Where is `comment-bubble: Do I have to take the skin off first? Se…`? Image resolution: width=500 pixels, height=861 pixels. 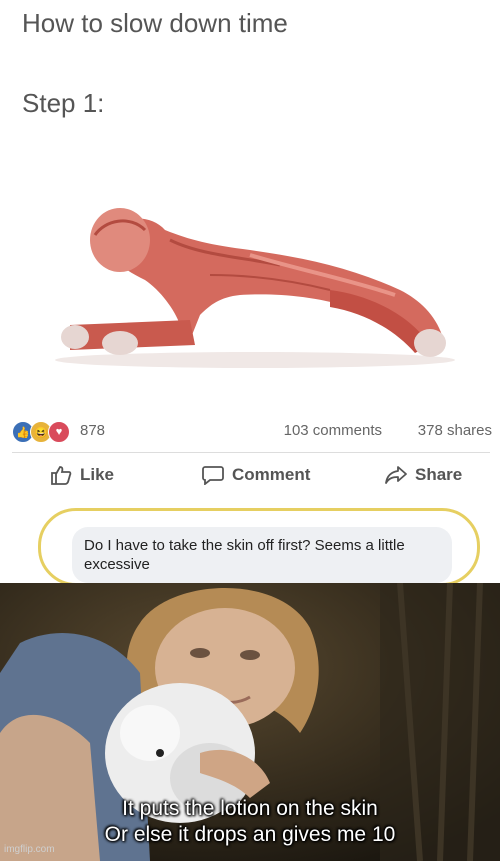 comment-bubble: Do I have to take the skin off first? Se… is located at coordinates (262, 555).